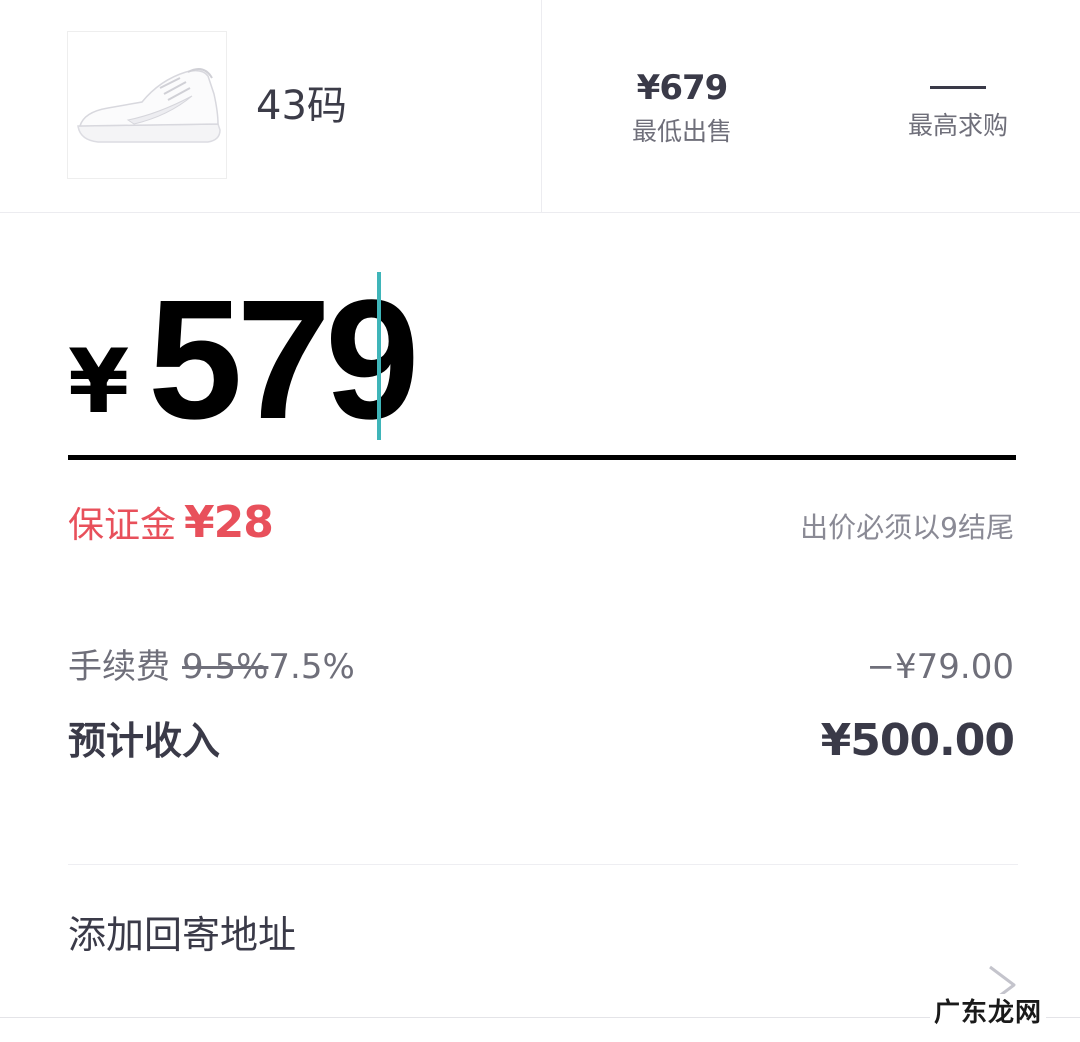 Image resolution: width=1080 pixels, height=1042 pixels. I want to click on lowest-sale-label: 最低出售, so click(681, 131).